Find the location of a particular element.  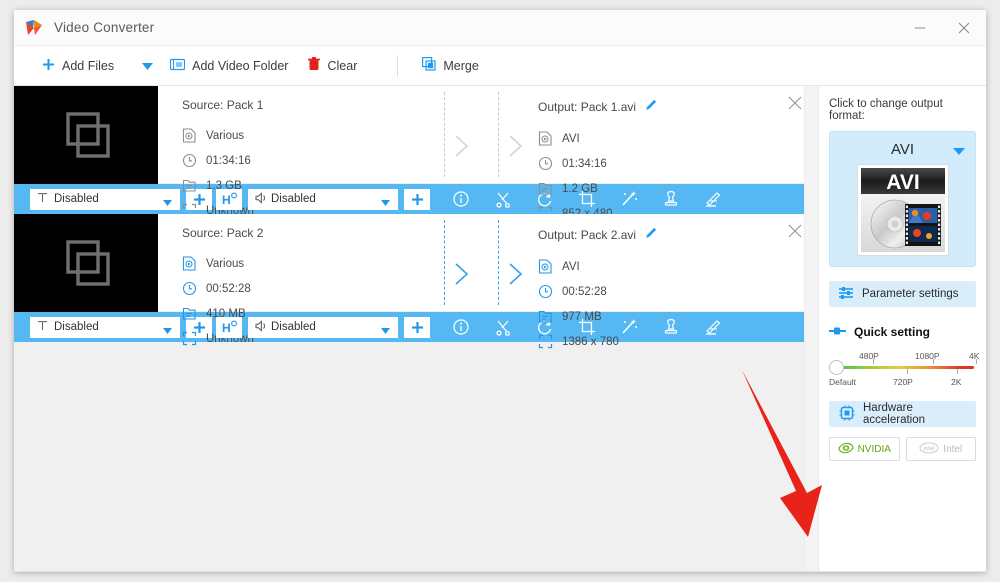

parameter-settings-button: Parameter settings is located at coordinates (902, 294).